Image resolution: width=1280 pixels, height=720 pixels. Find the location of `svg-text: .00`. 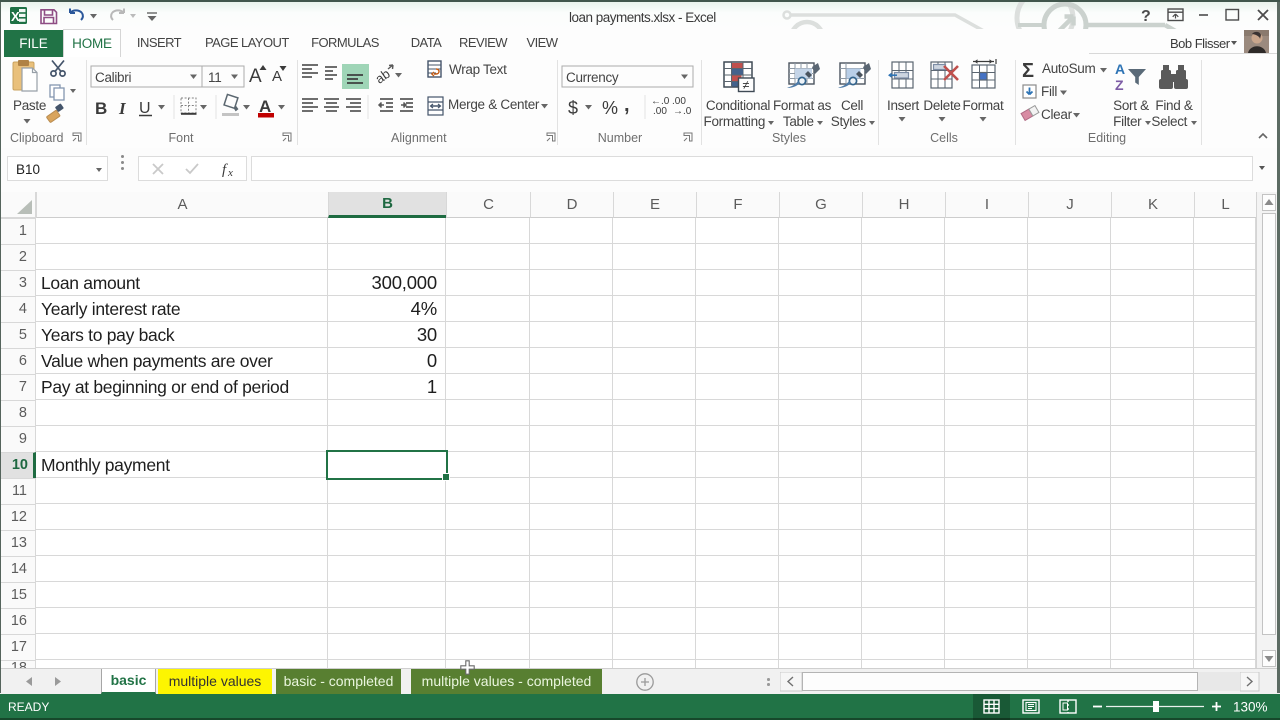

svg-text: .00 is located at coordinates (660, 111).